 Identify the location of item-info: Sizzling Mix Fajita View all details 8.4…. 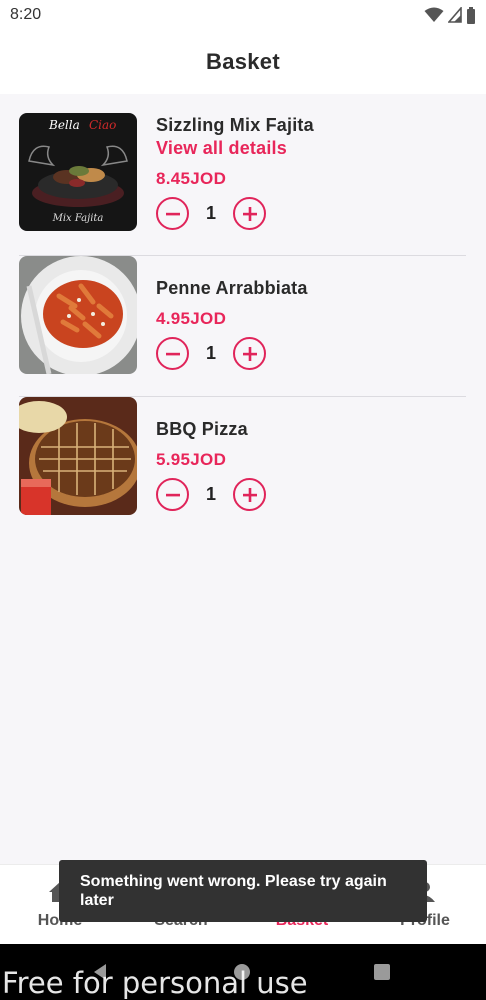
(235, 172).